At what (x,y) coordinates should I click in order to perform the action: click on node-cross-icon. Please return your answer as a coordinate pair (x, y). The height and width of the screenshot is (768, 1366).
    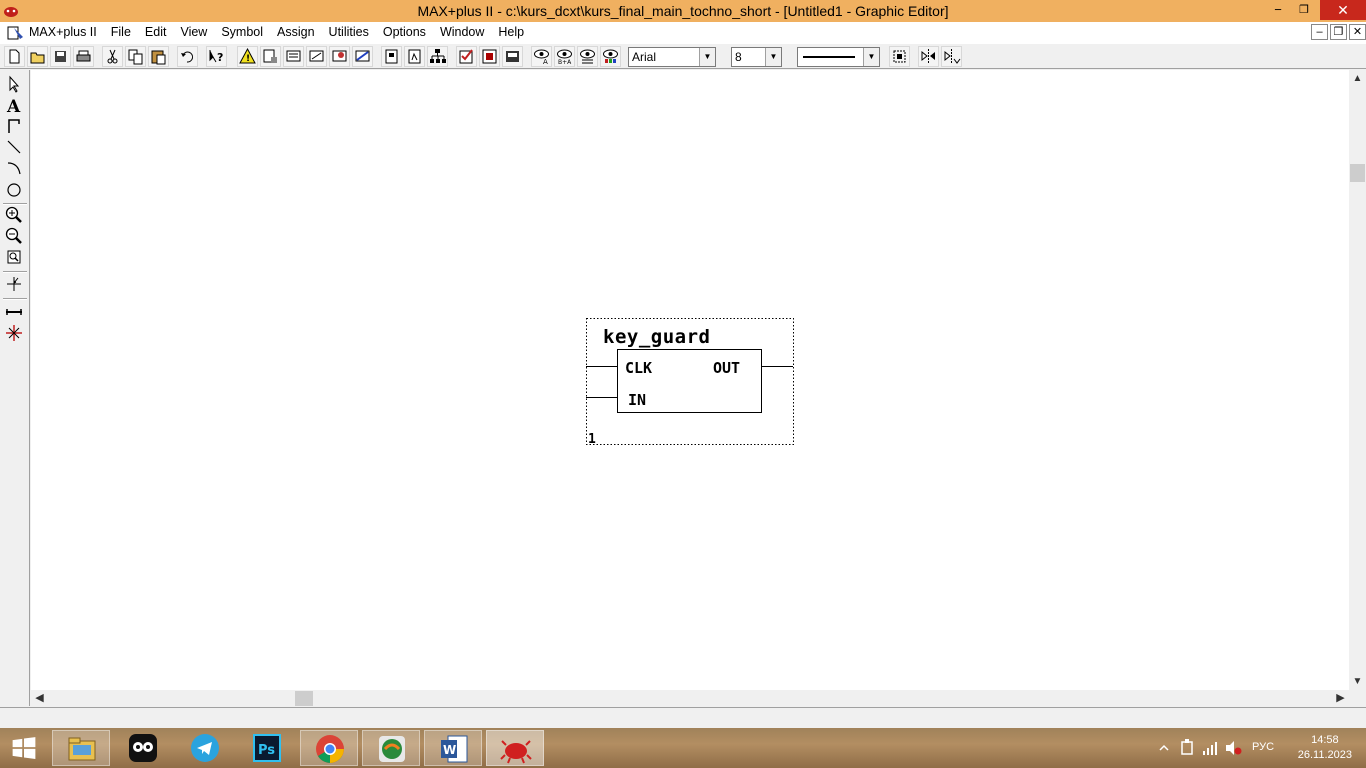
    Looking at the image, I should click on (14, 333).